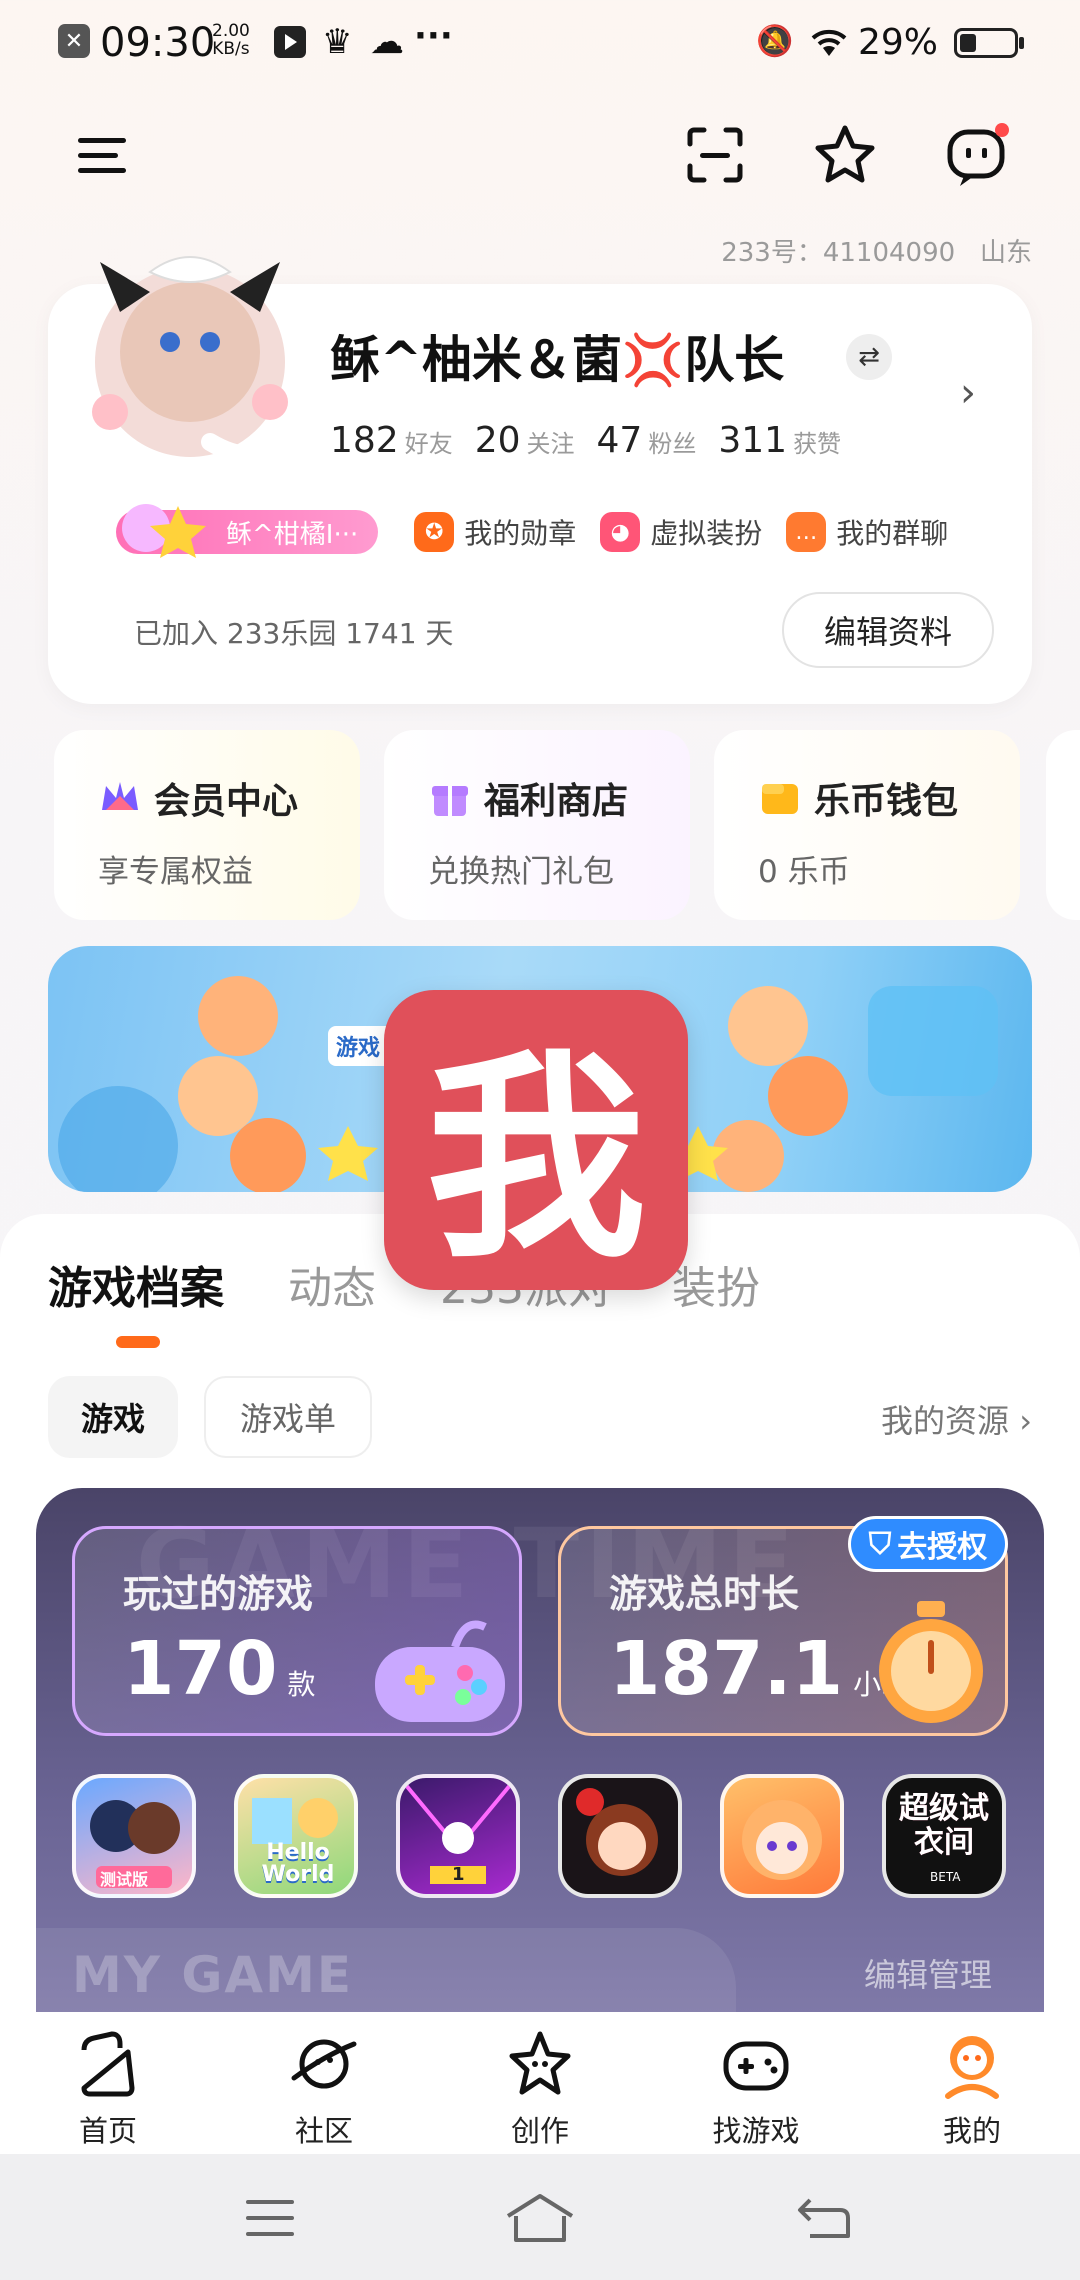 Image resolution: width=1080 pixels, height=2280 pixels. I want to click on nav-find-game: 找游戏, so click(756, 2088).